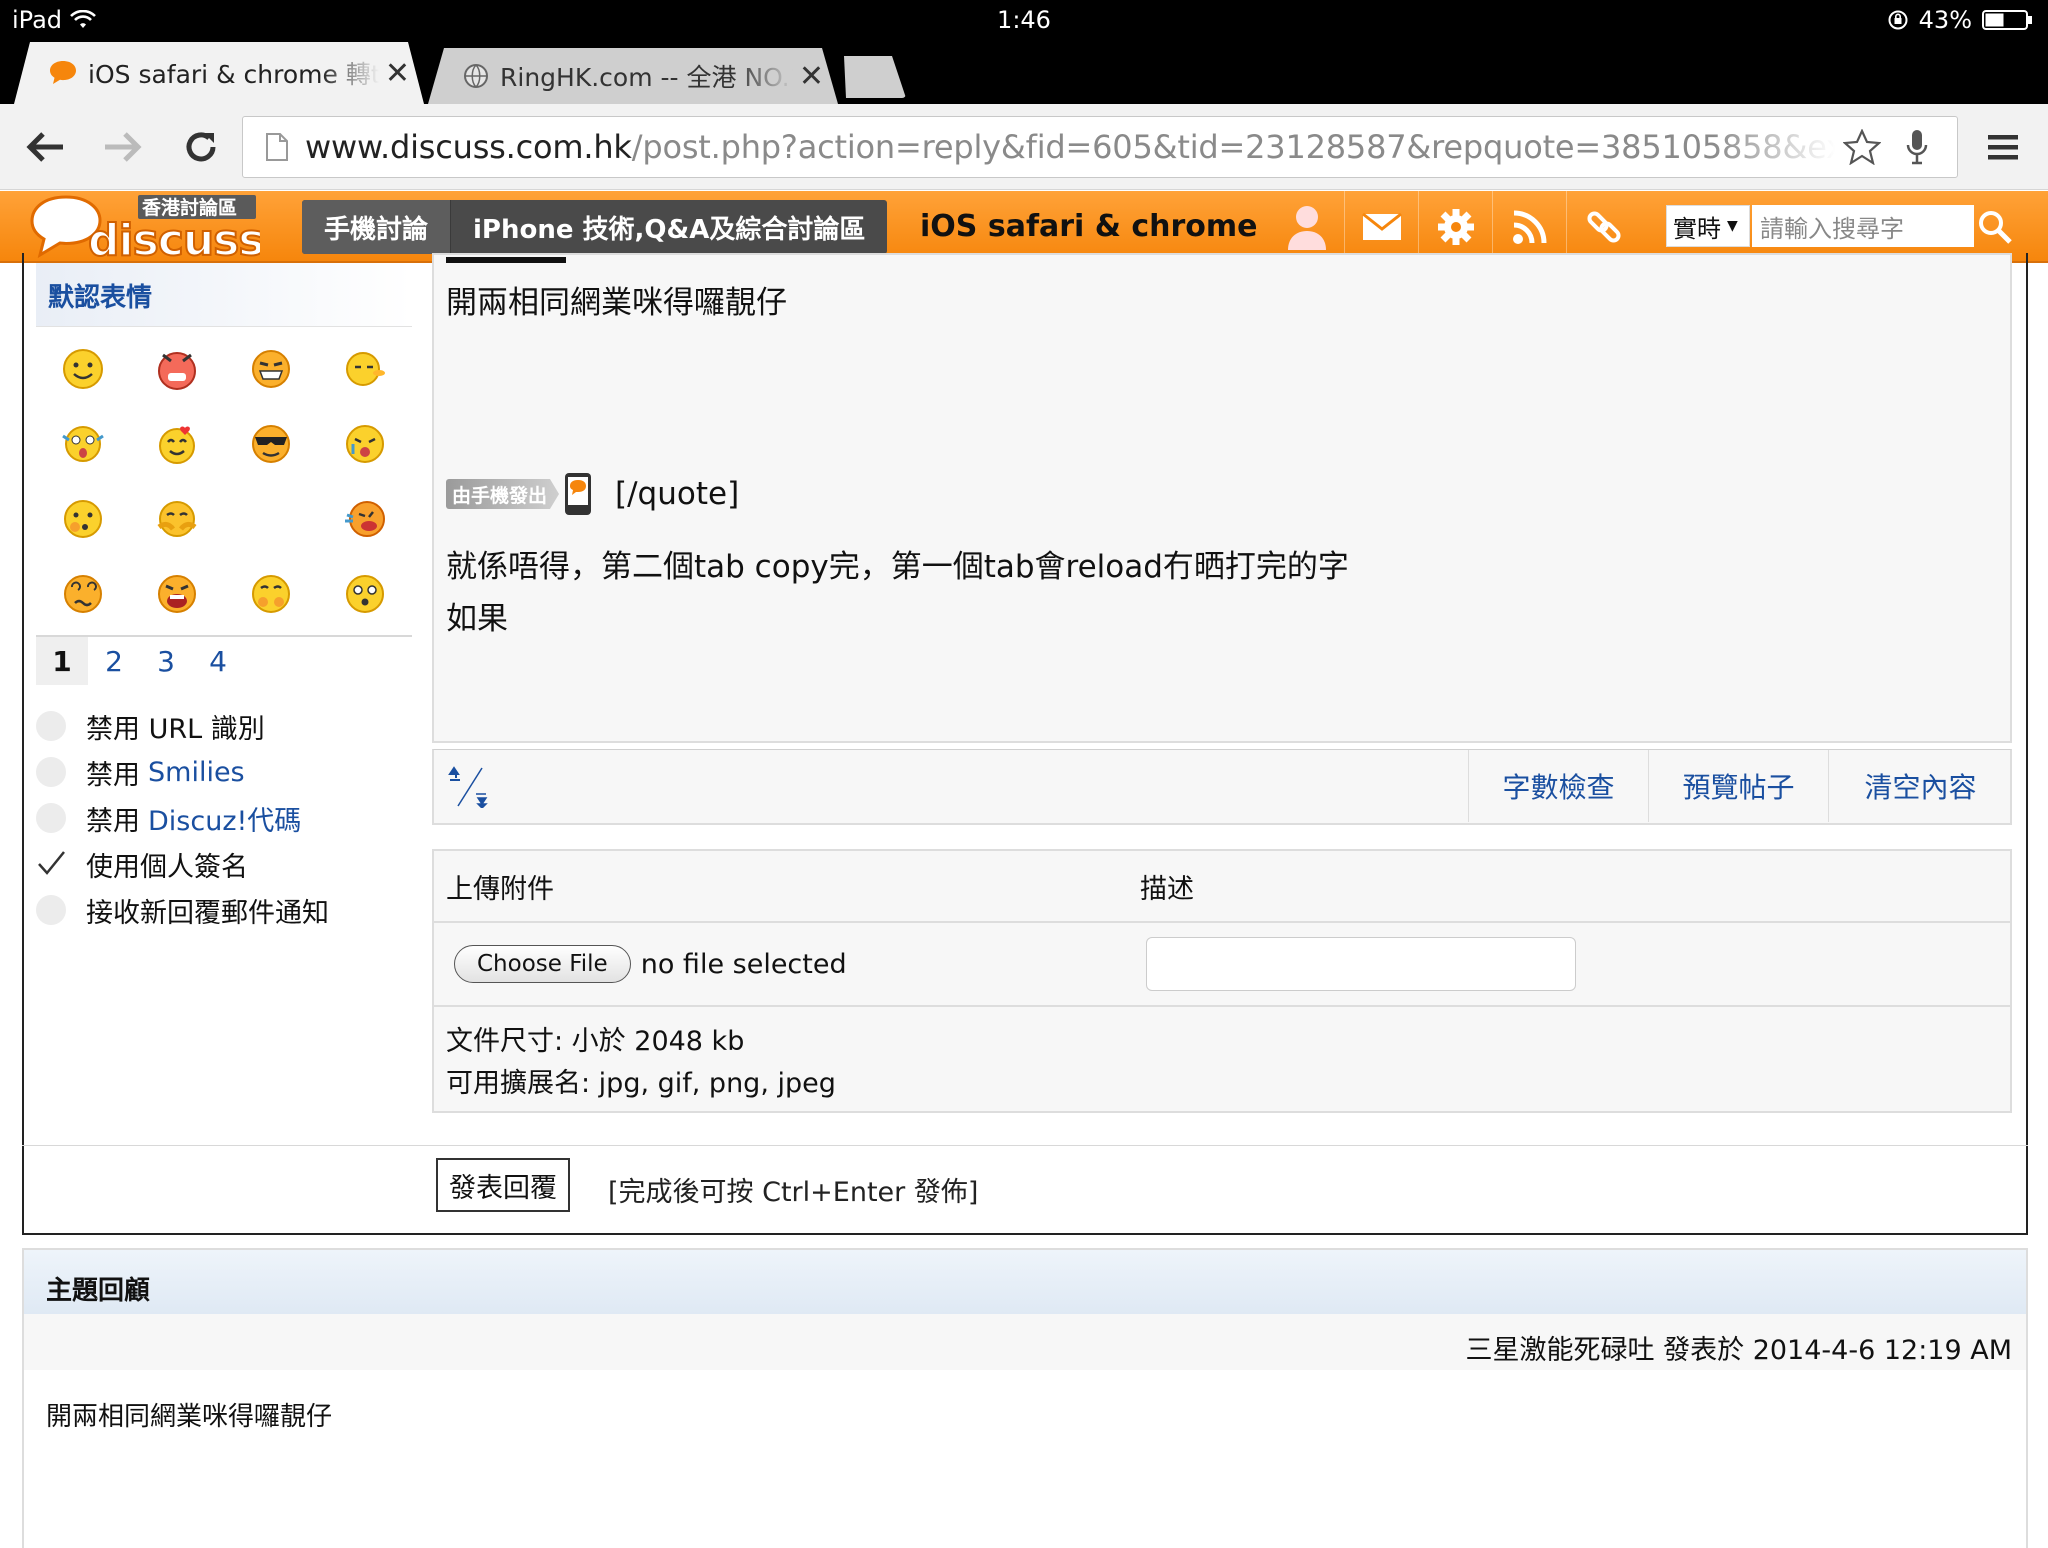  I want to click on gear-icon, so click(1455, 227).